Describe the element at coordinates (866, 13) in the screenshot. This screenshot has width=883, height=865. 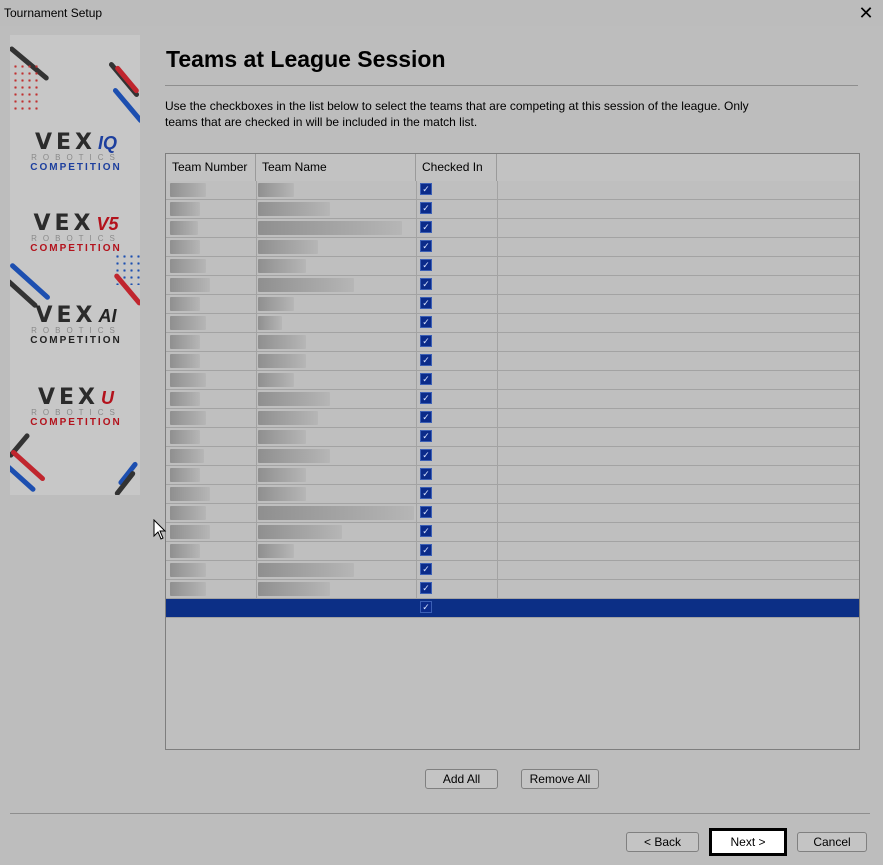
I see `close-icon: ✕` at that location.